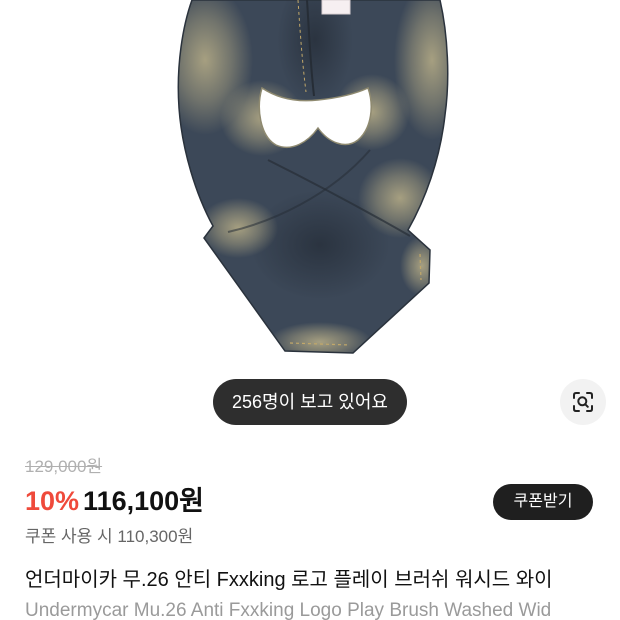  What do you see at coordinates (586, 405) in the screenshot?
I see `magnifier-handle` at bounding box center [586, 405].